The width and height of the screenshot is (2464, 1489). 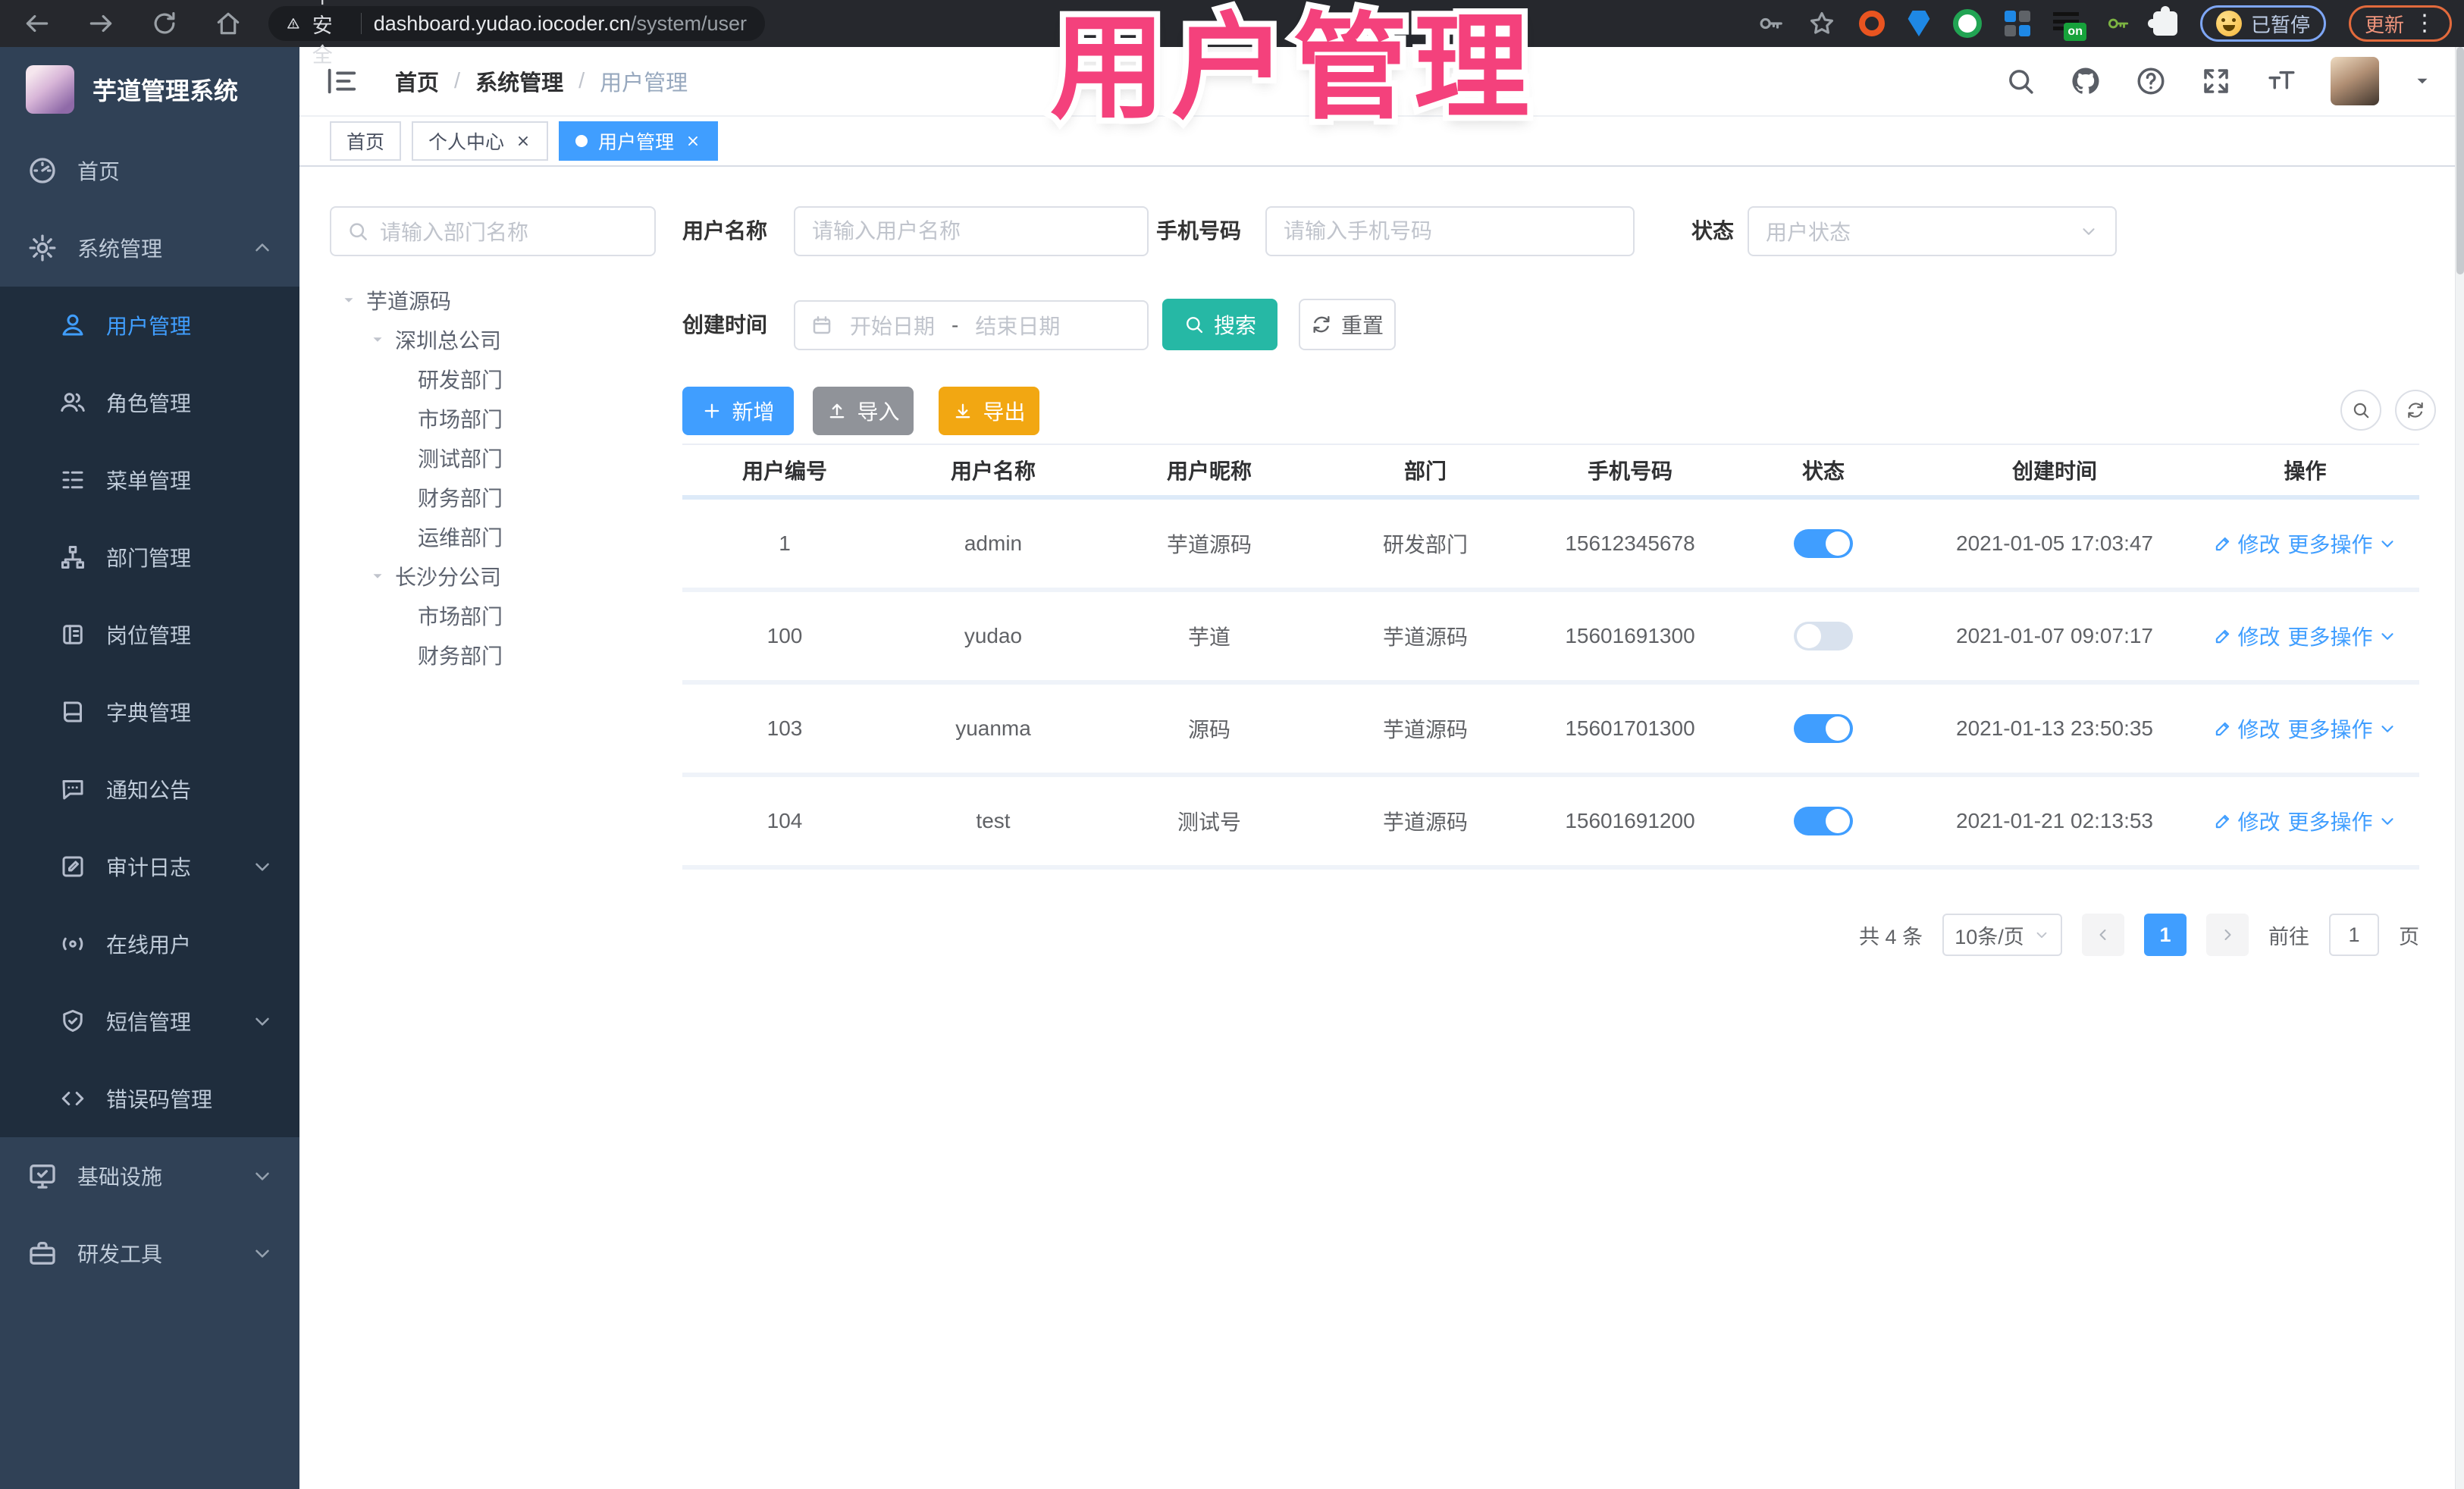 I want to click on green-key-extension-icon, so click(x=2117, y=23).